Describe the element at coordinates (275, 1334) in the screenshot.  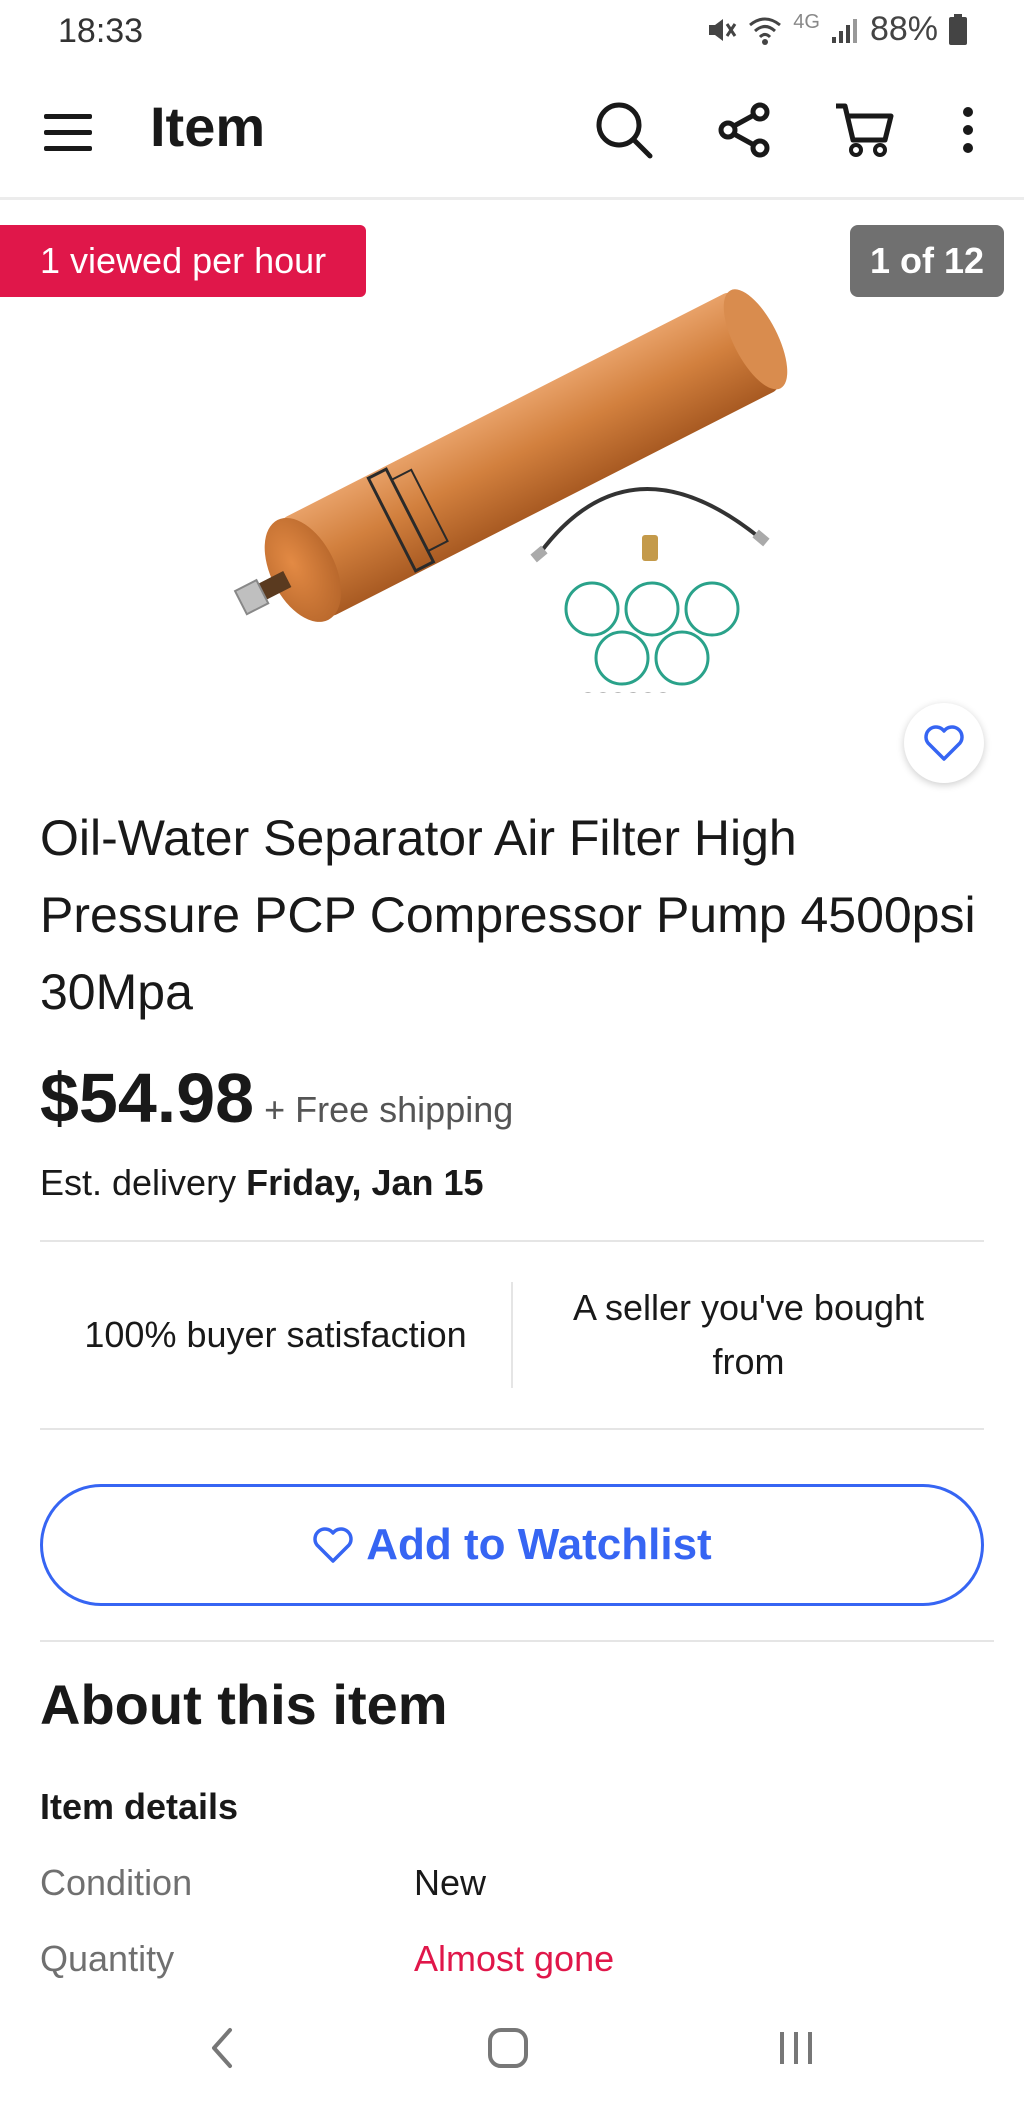
I see `buyer-satisfaction: 100% buyer satisfaction` at that location.